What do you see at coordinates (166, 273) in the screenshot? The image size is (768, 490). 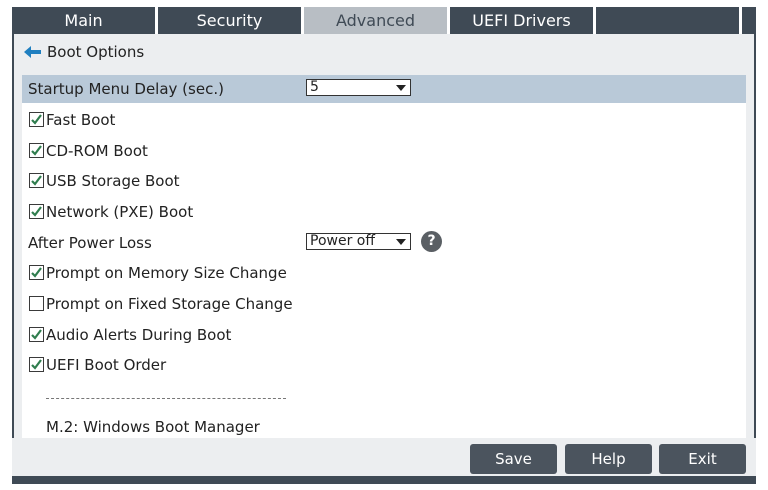 I see `prompt-memory-label: Prompt on Memory Size Change` at bounding box center [166, 273].